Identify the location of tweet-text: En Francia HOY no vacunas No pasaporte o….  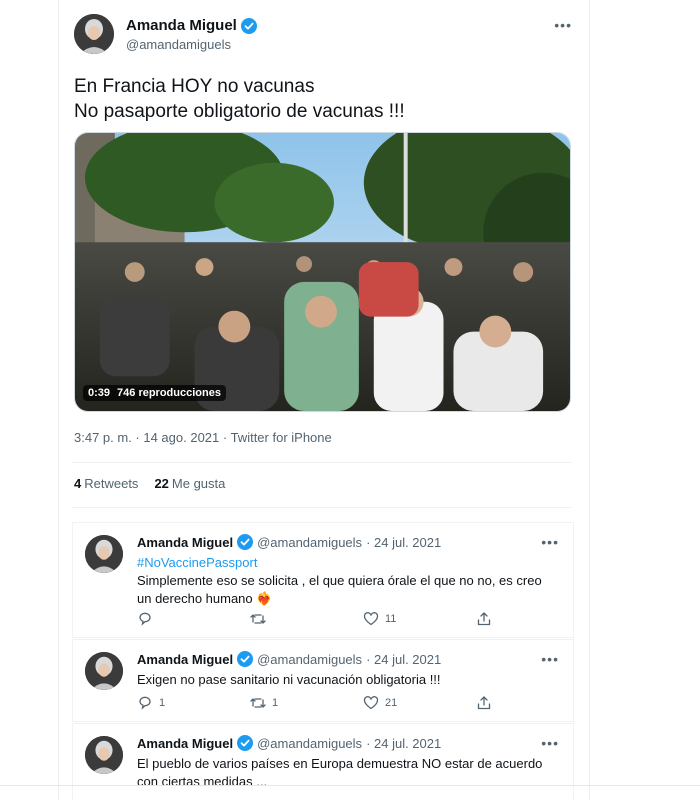
(324, 99).